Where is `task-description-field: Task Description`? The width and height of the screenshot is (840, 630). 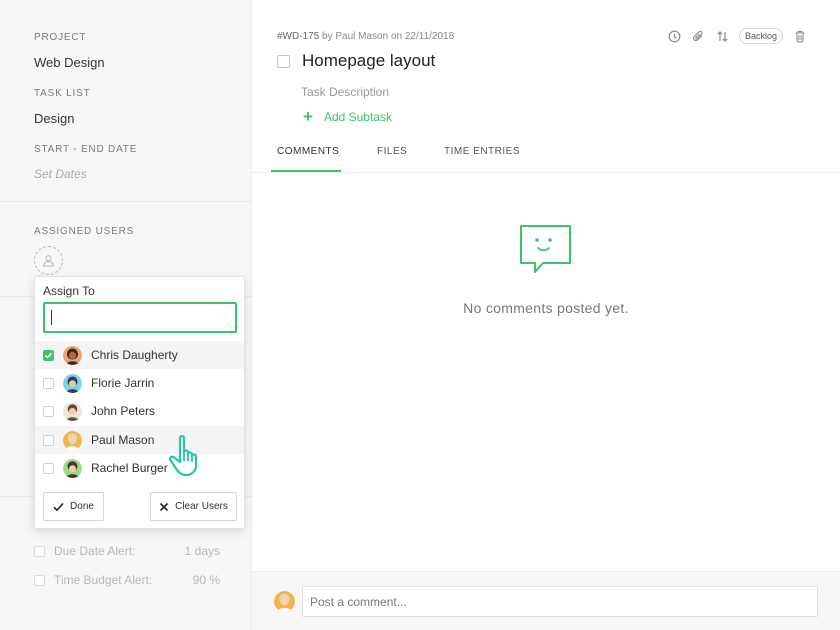 task-description-field: Task Description is located at coordinates (345, 92).